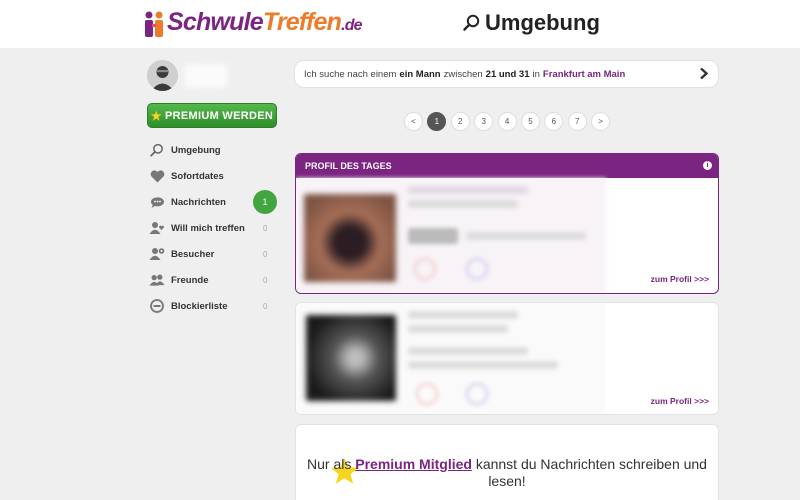 This screenshot has height=500, width=800. What do you see at coordinates (413, 121) in the screenshot?
I see `page-prev-button: <` at bounding box center [413, 121].